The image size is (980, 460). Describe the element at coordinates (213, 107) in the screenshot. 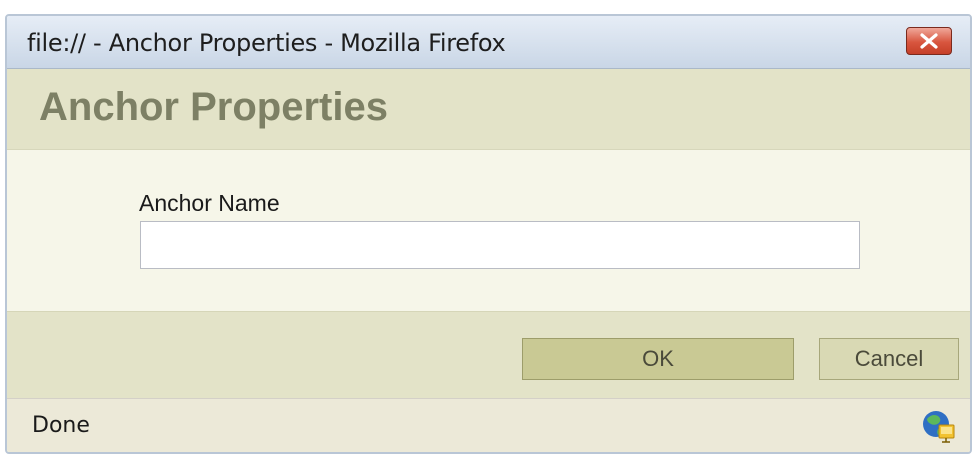

I see `dialog-heading: Anchor Properties` at that location.